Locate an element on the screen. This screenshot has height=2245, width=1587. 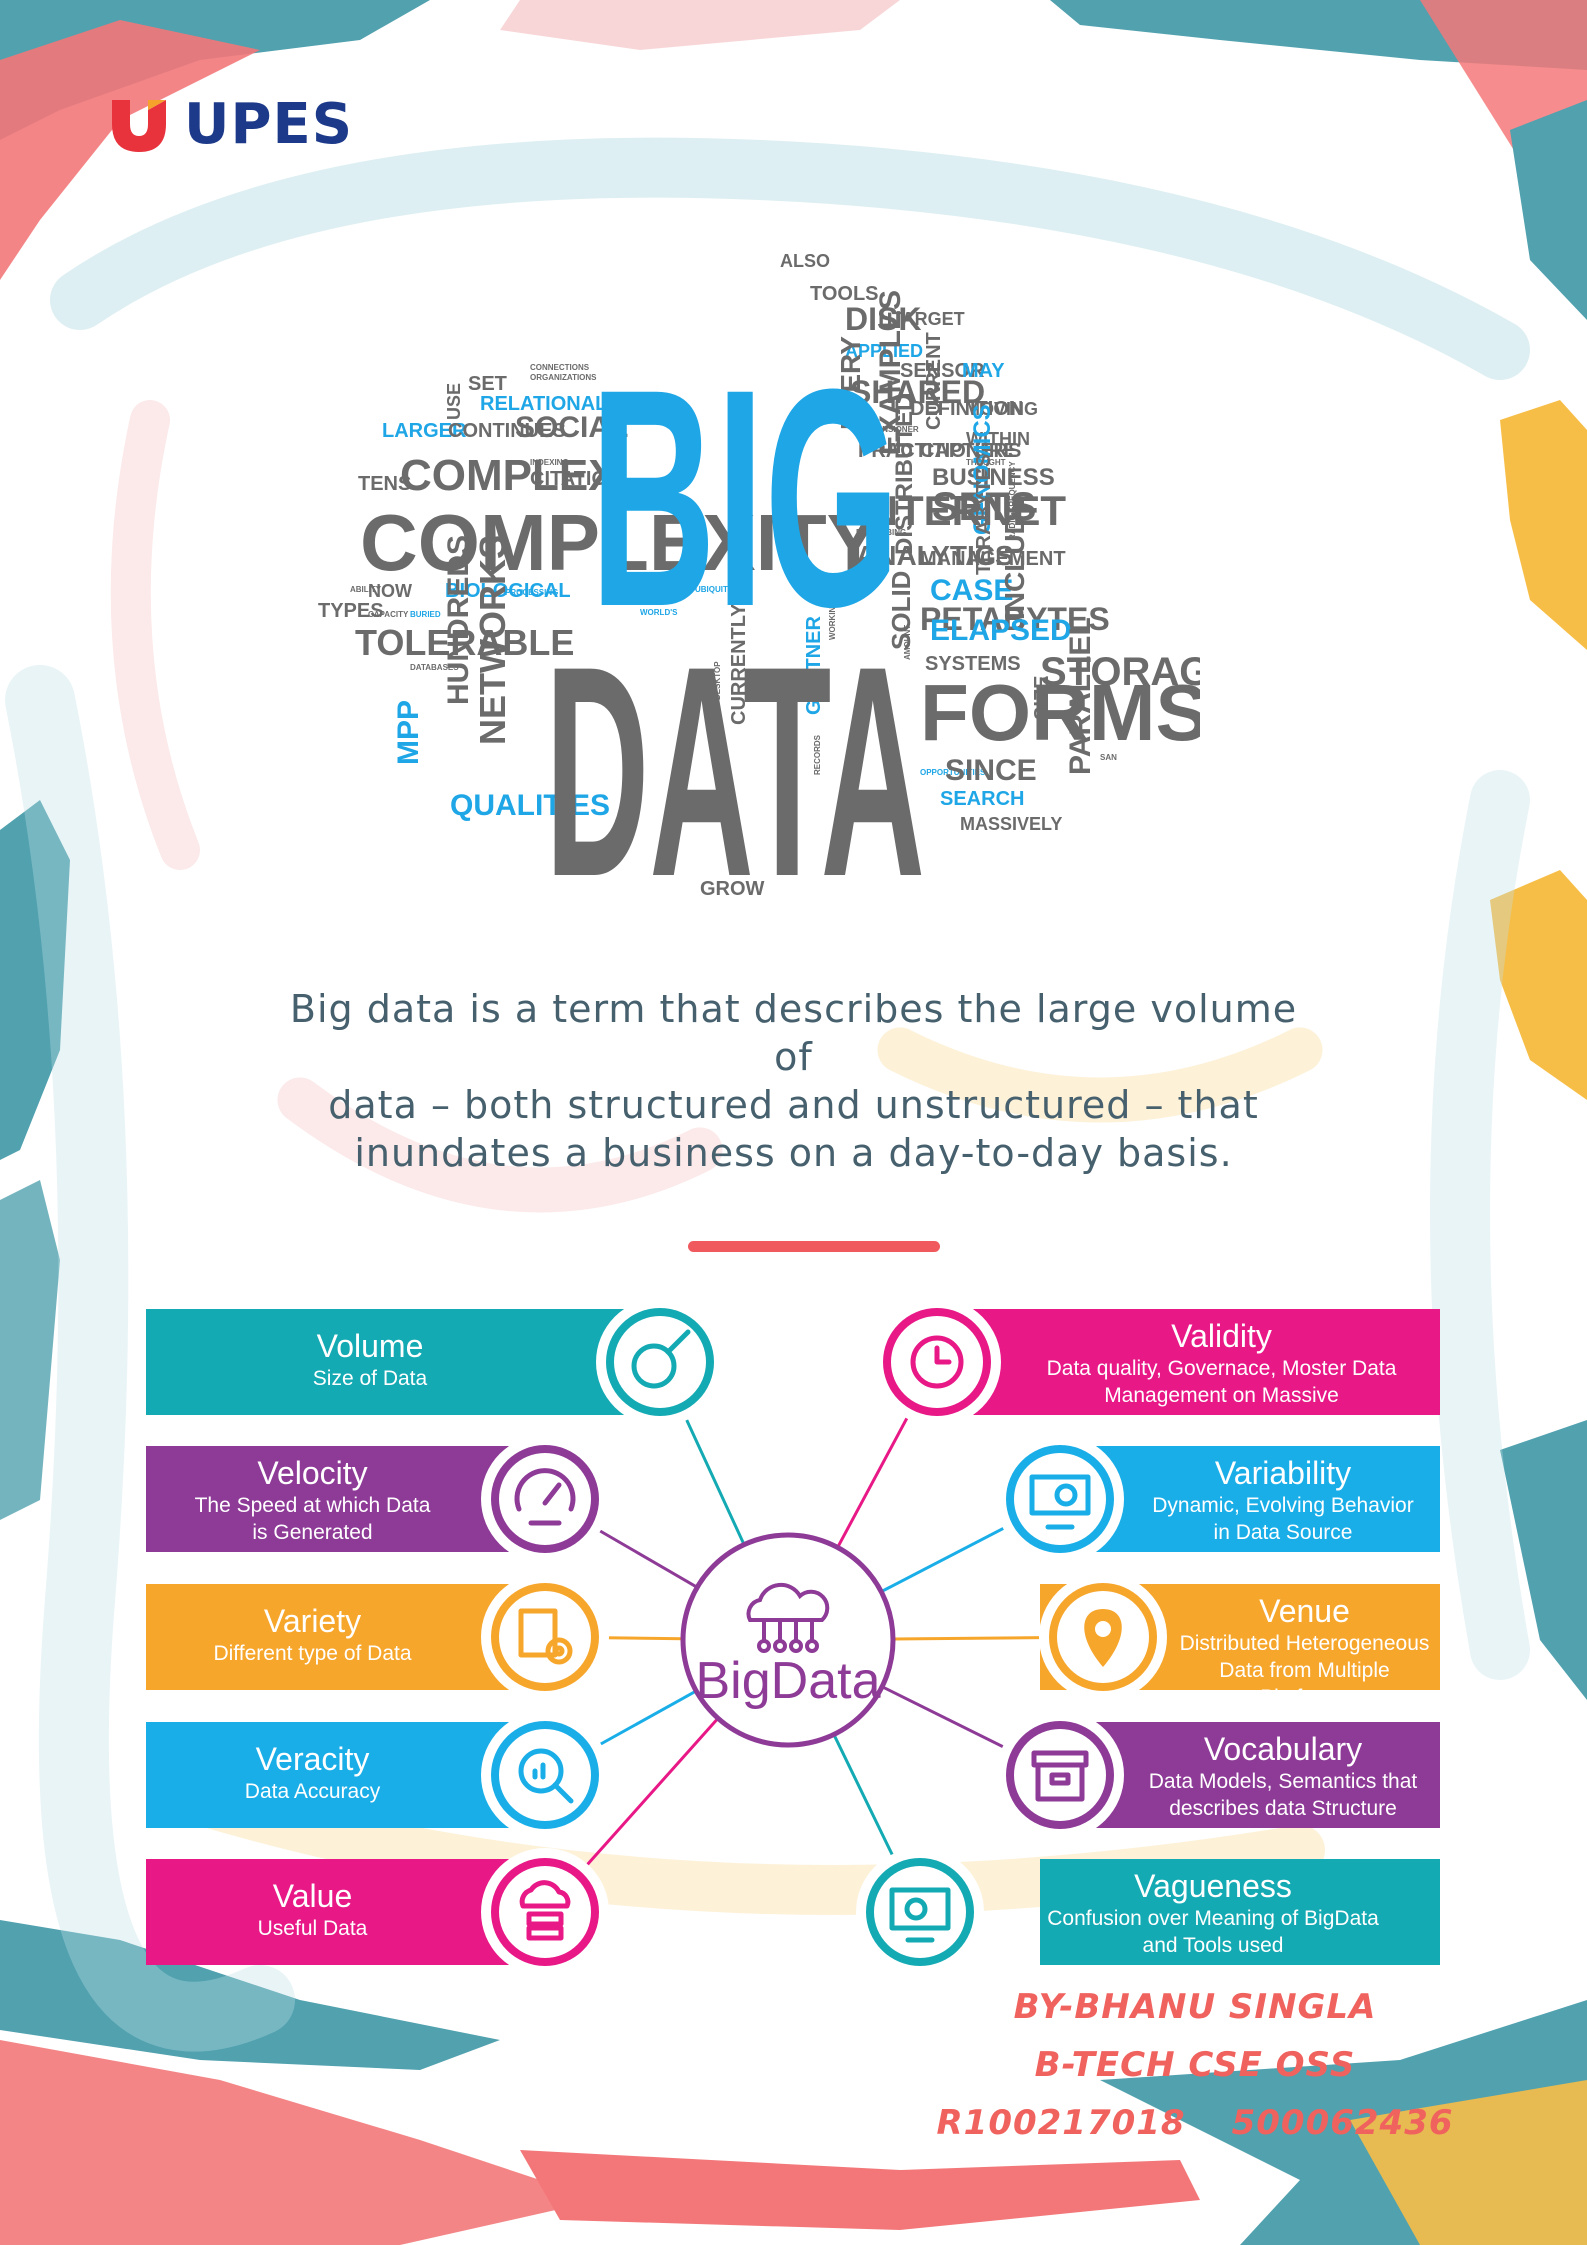
word-cloud-term: TERABYTES is located at coordinates (984, 514).